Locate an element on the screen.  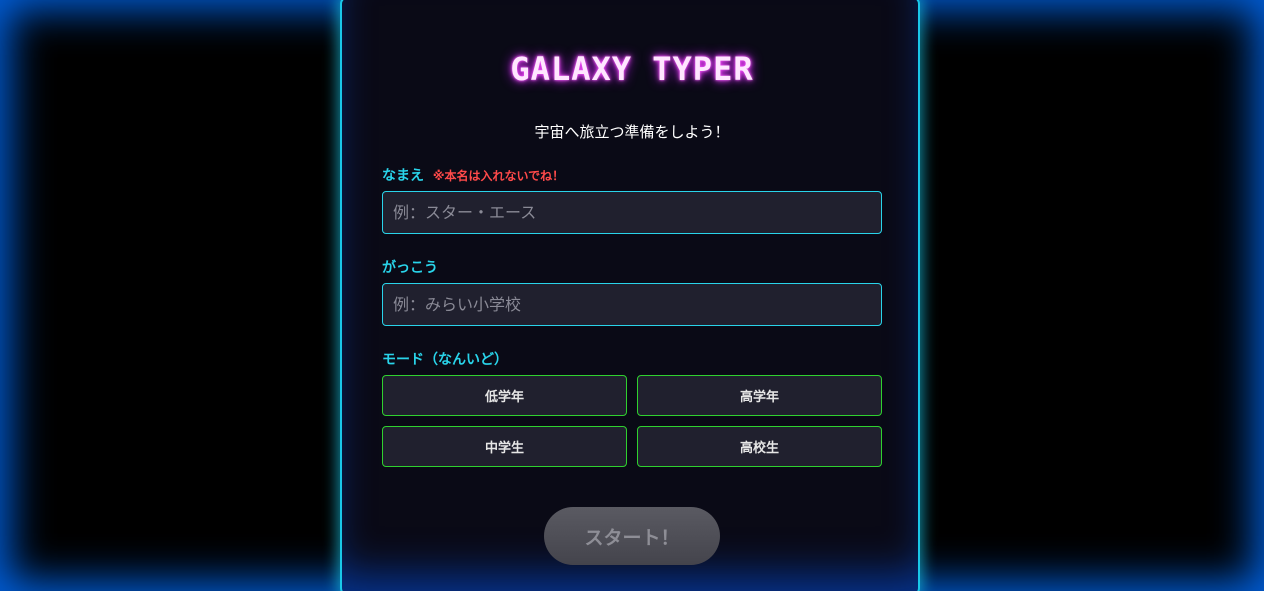
school-label-text: がっこう is located at coordinates (410, 268).